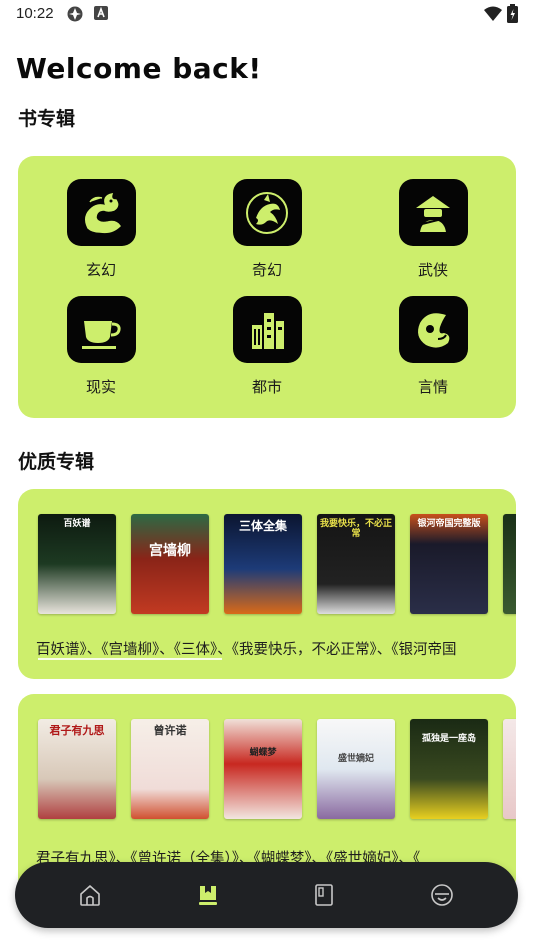 Image resolution: width=534 pixels, height=950 pixels. I want to click on category-dushi: 都市, so click(267, 346).